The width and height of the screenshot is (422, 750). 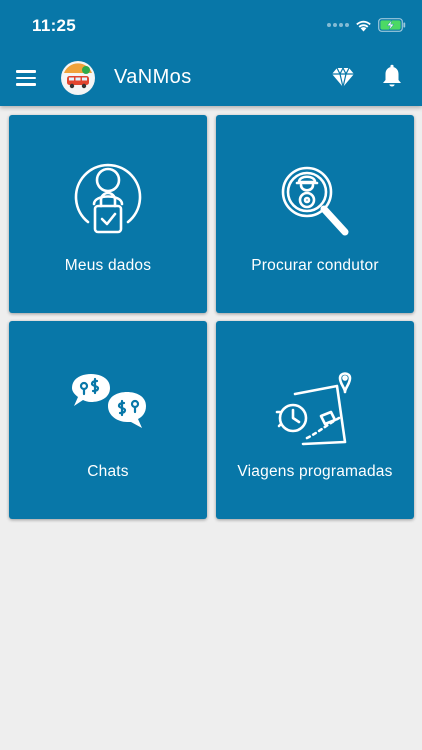 I want to click on card-procurar-condutor: Procurar condutor, so click(x=315, y=214).